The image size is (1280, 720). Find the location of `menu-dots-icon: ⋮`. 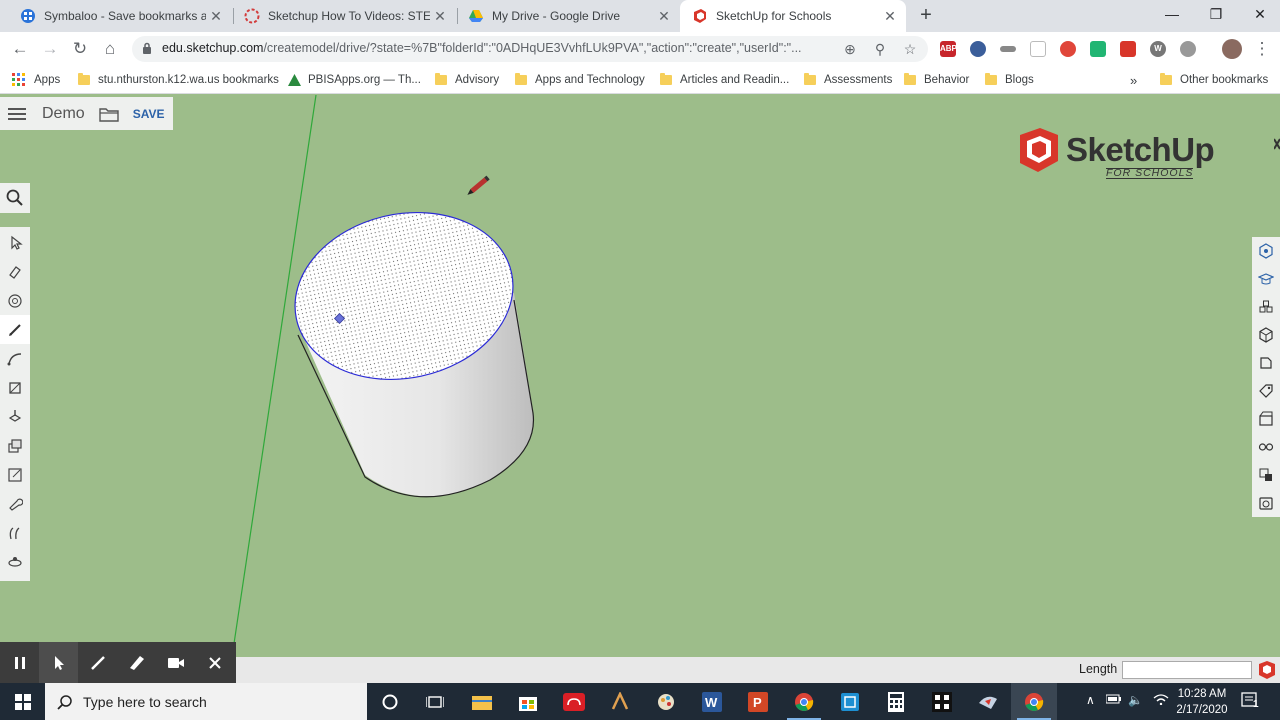

menu-dots-icon: ⋮ is located at coordinates (1262, 49).